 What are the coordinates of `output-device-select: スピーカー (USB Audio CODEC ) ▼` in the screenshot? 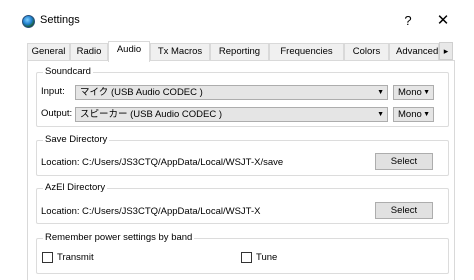 It's located at (231, 114).